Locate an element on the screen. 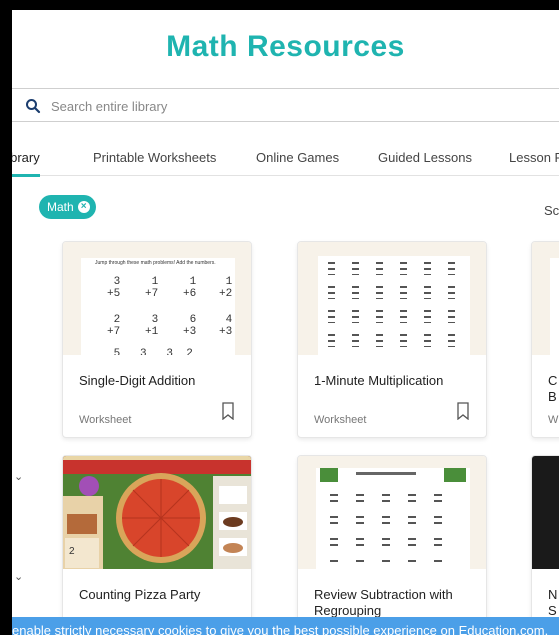 Image resolution: width=559 pixels, height=635 pixels. search-icon is located at coordinates (33, 106).